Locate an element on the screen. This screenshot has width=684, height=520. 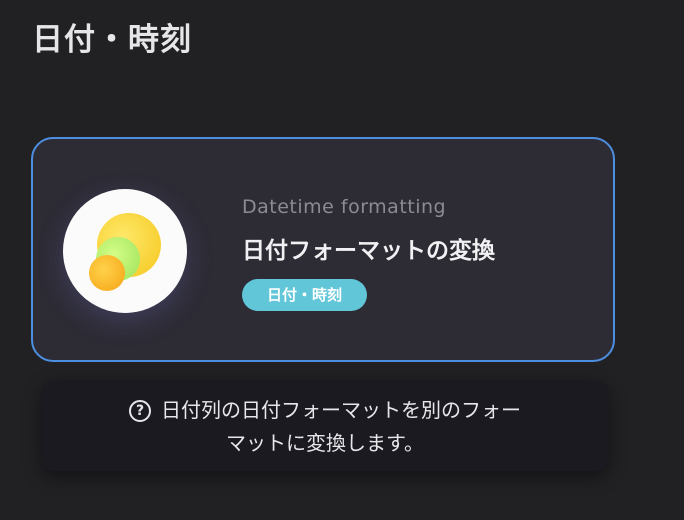
card-title: 日付フォーマットの変換 is located at coordinates (368, 251).